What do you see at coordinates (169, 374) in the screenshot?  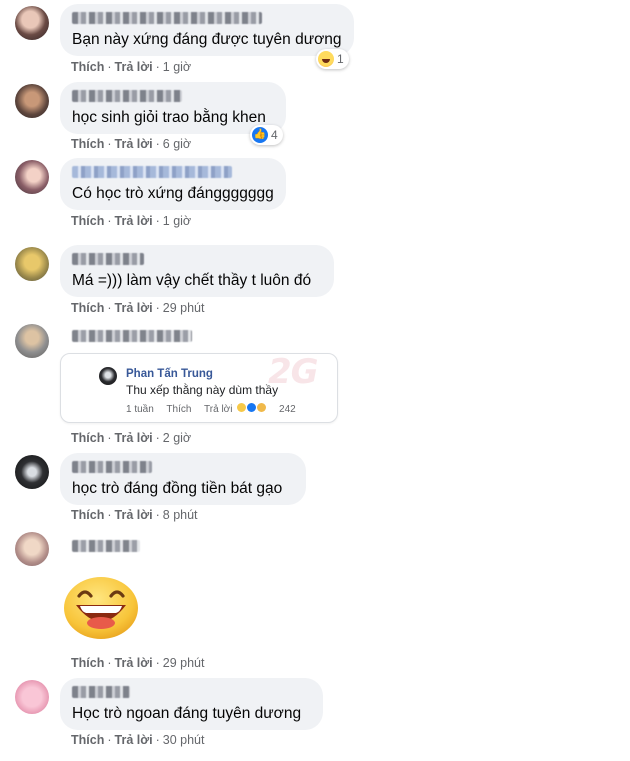 I see `quoted-commenter-name: Phan Tấn Trung` at bounding box center [169, 374].